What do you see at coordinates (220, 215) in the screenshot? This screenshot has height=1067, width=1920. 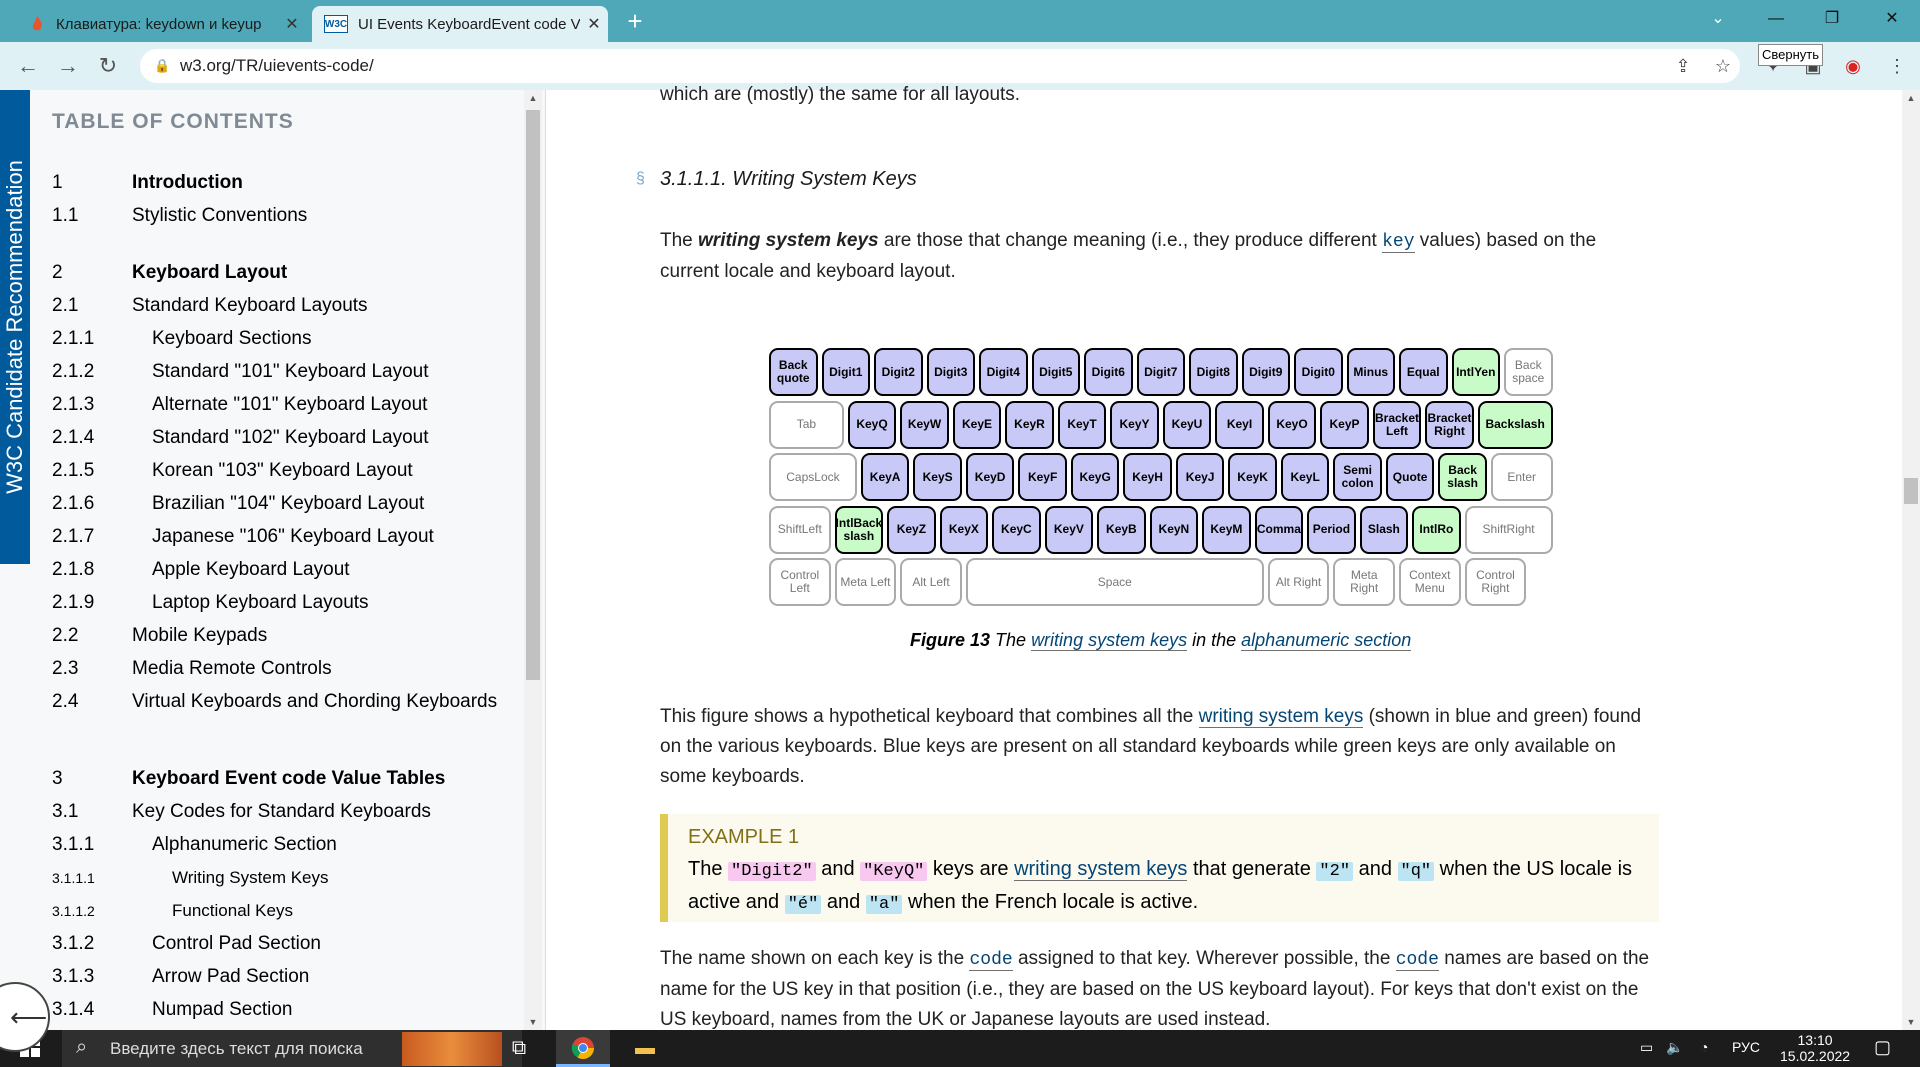 I see `toc-label: Stylistic Conventions` at bounding box center [220, 215].